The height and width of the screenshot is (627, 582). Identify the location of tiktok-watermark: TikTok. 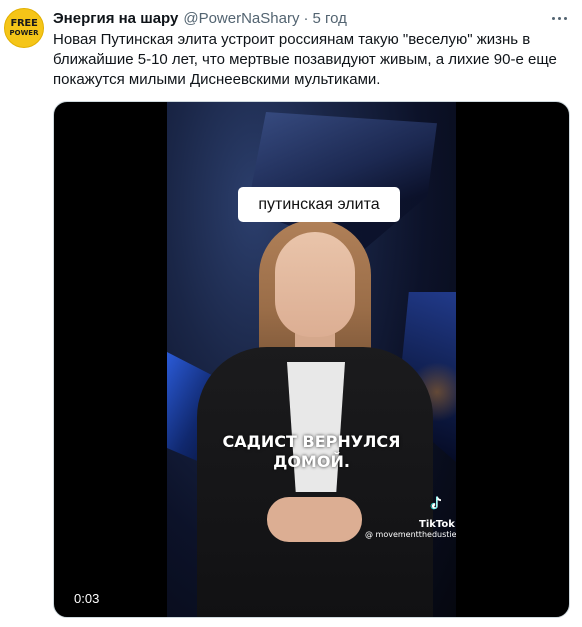
(437, 512).